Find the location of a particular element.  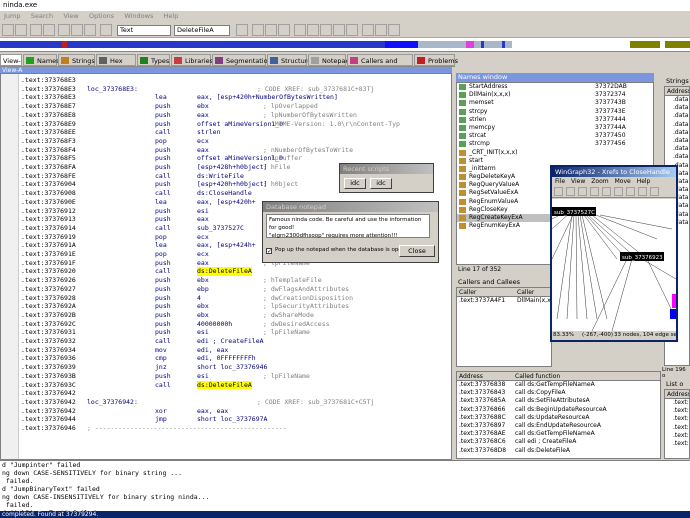

list-item: _CRT_INIT(x,x,x) is located at coordinates (555, 153).